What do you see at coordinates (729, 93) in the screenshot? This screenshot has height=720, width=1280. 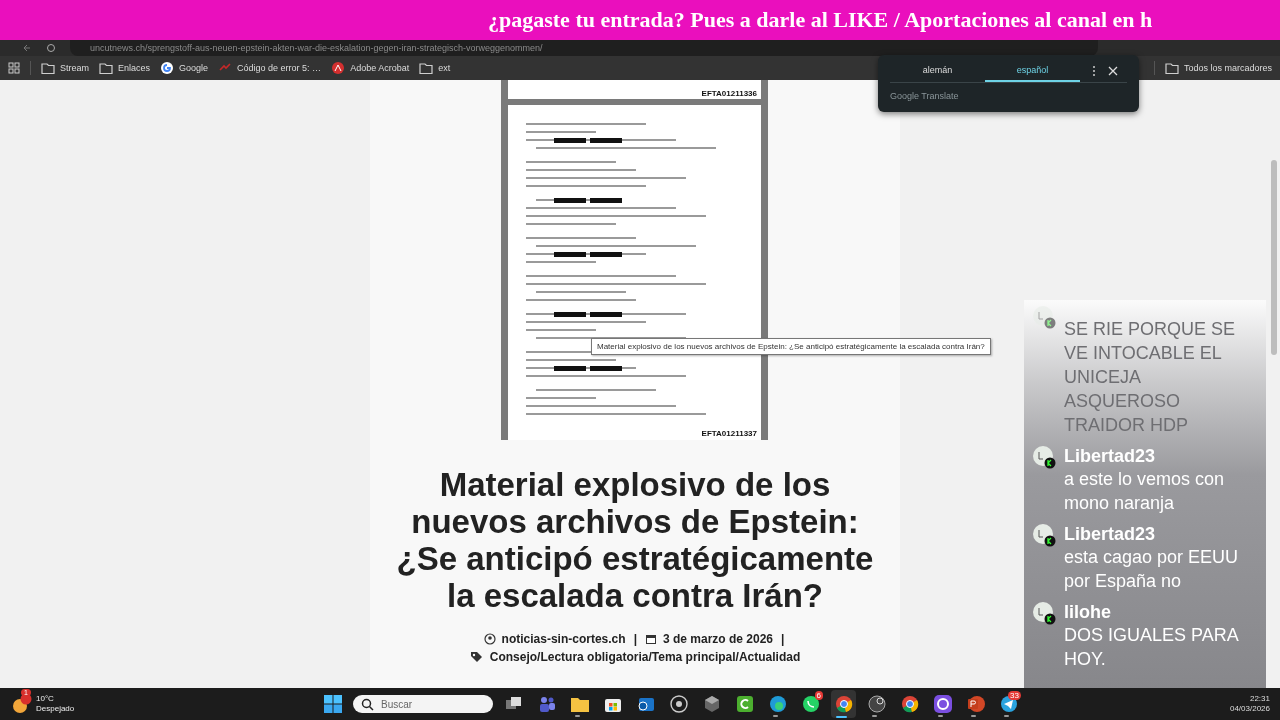 I see `document-code: EFTA01211336` at bounding box center [729, 93].